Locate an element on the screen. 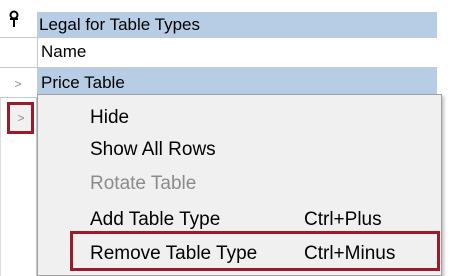 Image resolution: width=451 pixels, height=276 pixels. row-expander-highlight: > is located at coordinates (20, 118).